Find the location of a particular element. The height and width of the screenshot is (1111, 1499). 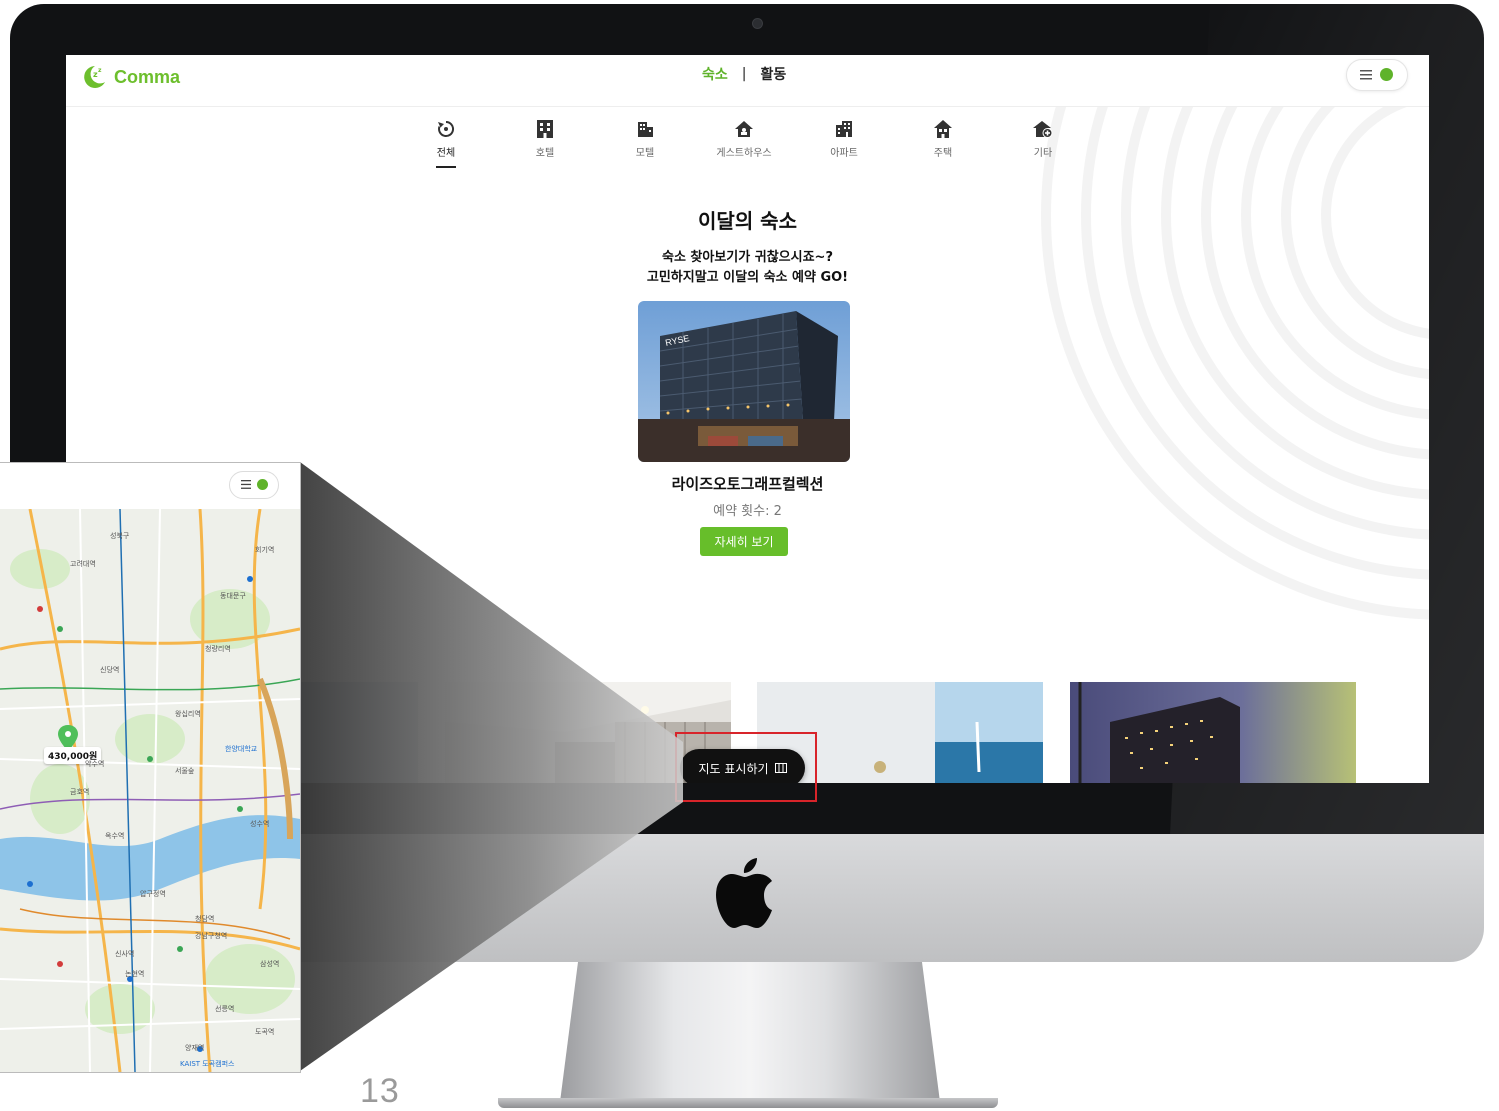

svg-text: z is located at coordinates (100, 70).